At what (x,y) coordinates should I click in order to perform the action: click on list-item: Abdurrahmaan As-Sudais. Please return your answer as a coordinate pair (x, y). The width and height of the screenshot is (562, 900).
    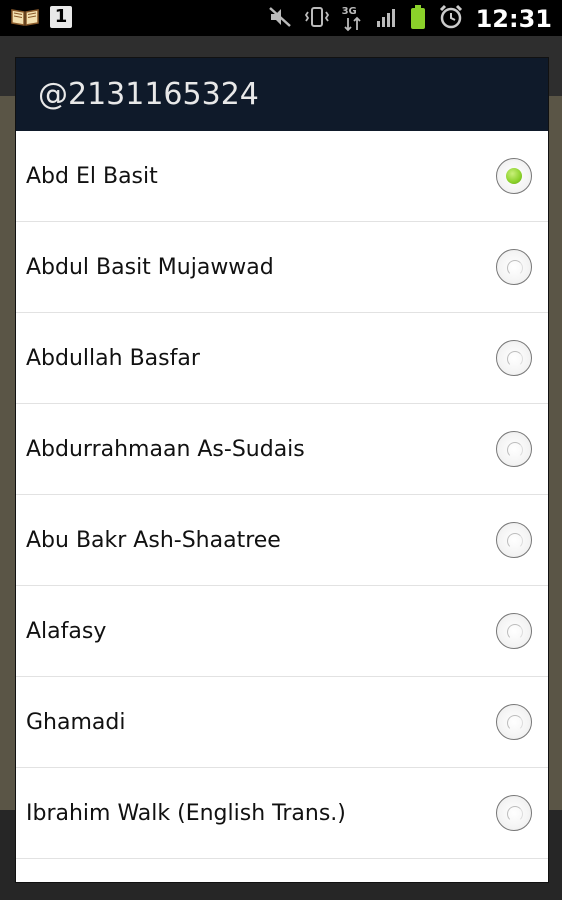
    Looking at the image, I should click on (282, 449).